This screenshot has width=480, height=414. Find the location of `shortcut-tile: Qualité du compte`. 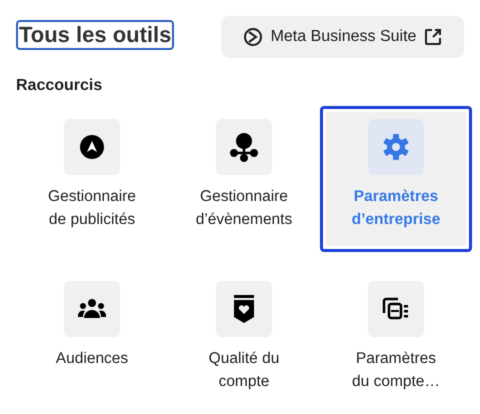

shortcut-tile: Qualité du compte is located at coordinates (244, 341).